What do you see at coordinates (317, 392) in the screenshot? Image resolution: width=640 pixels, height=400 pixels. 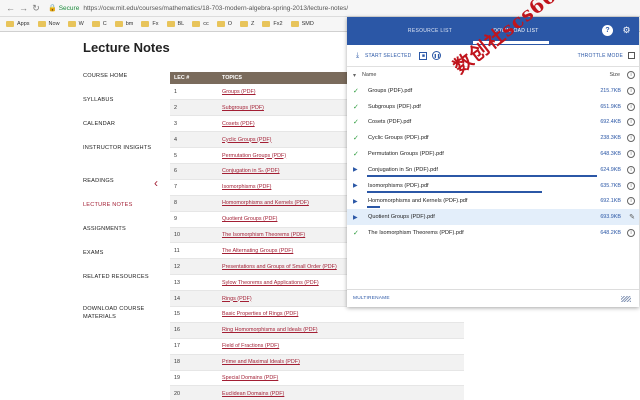 I see `table-row: 20 Euclidean Domains (PDF)` at bounding box center [317, 392].